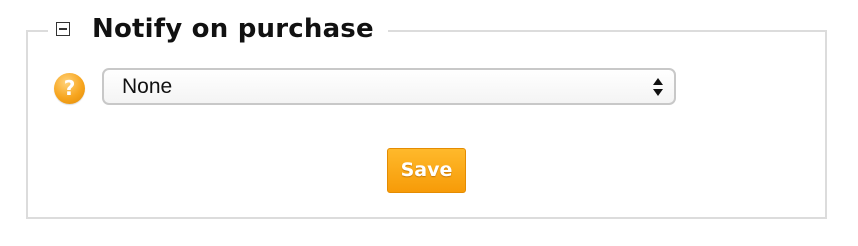  I want to click on collapse-icon, so click(63, 29).